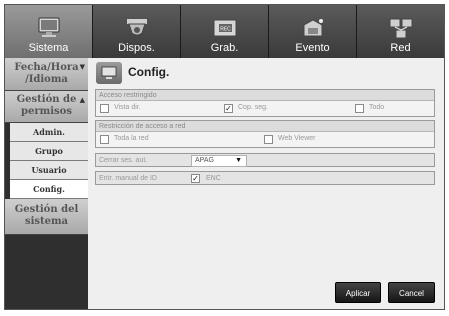 The image size is (449, 316). I want to click on todo-checkbox, so click(359, 108).